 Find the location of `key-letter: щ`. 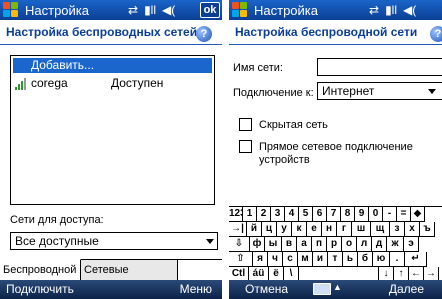

key-letter: щ is located at coordinates (380, 229).